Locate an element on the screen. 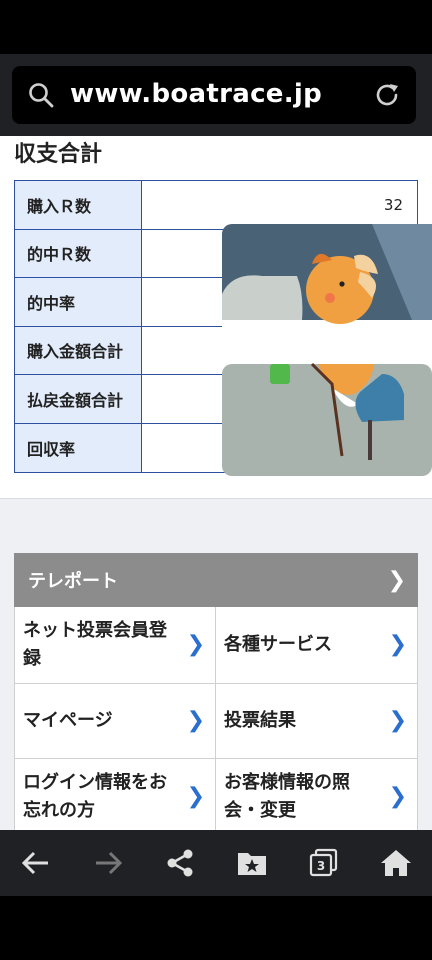 This screenshot has width=432, height=960. home-button is located at coordinates (396, 863).